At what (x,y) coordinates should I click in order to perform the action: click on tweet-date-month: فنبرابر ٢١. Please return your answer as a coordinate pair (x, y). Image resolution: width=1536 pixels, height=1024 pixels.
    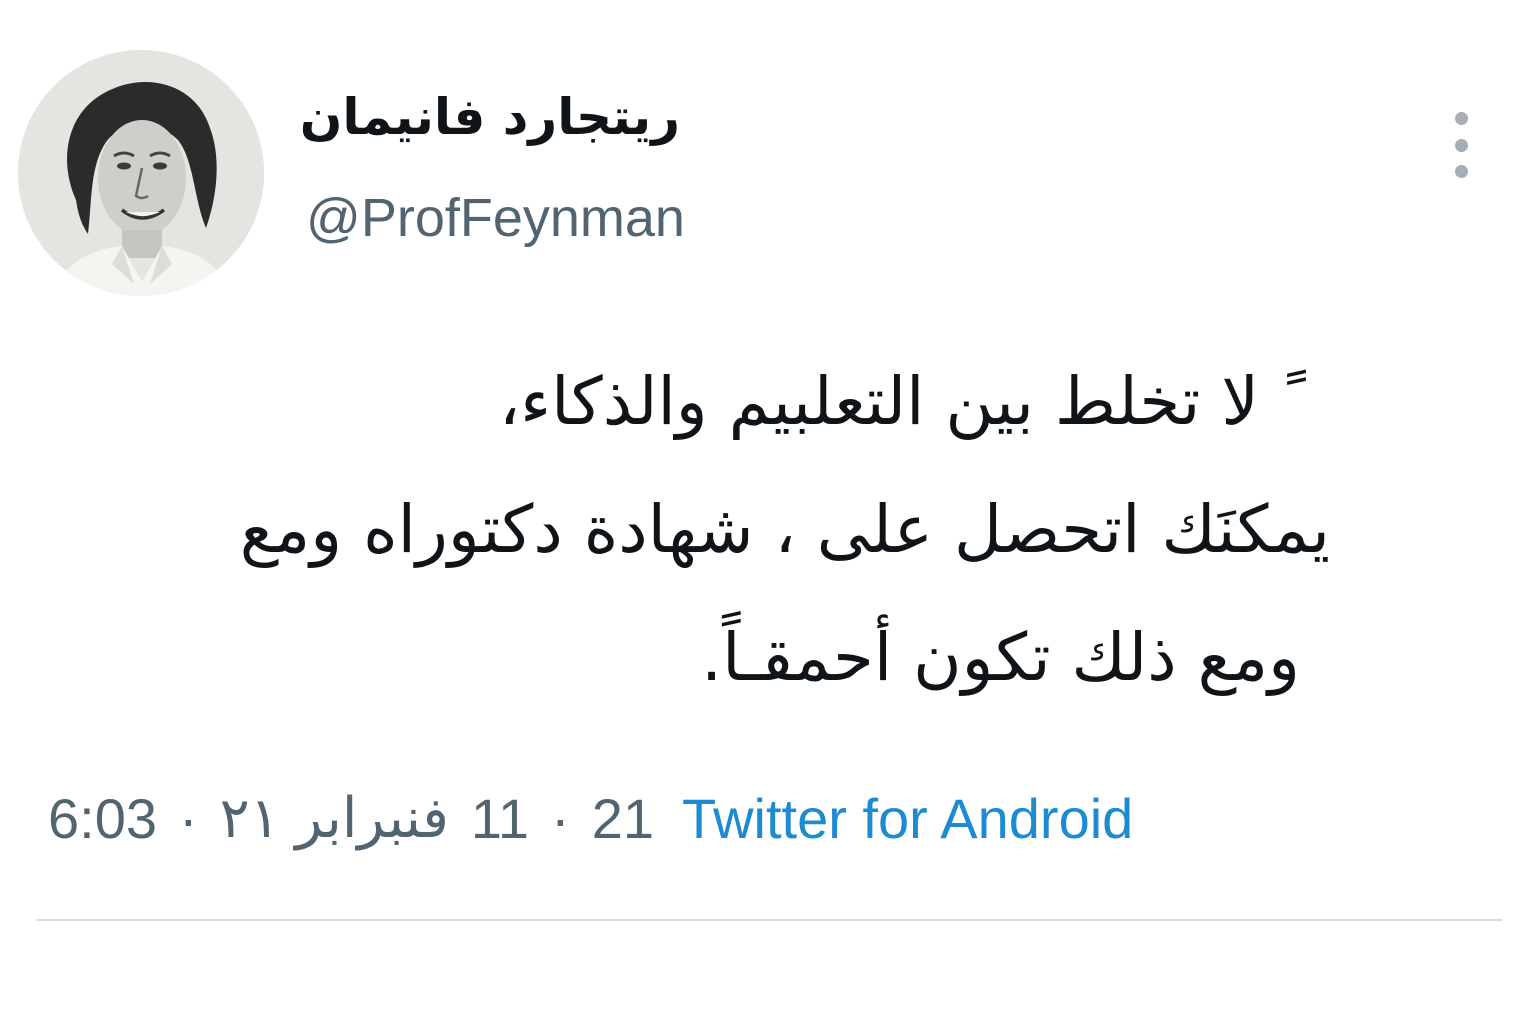
    Looking at the image, I should click on (334, 818).